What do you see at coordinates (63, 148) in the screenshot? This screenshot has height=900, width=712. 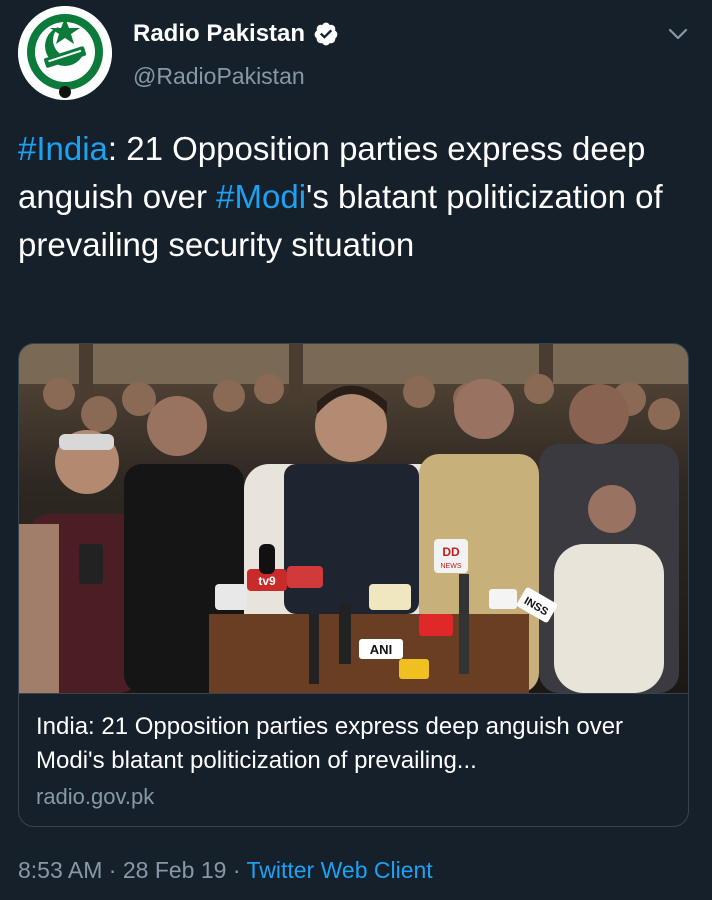 I see `hashtag-india: #India` at bounding box center [63, 148].